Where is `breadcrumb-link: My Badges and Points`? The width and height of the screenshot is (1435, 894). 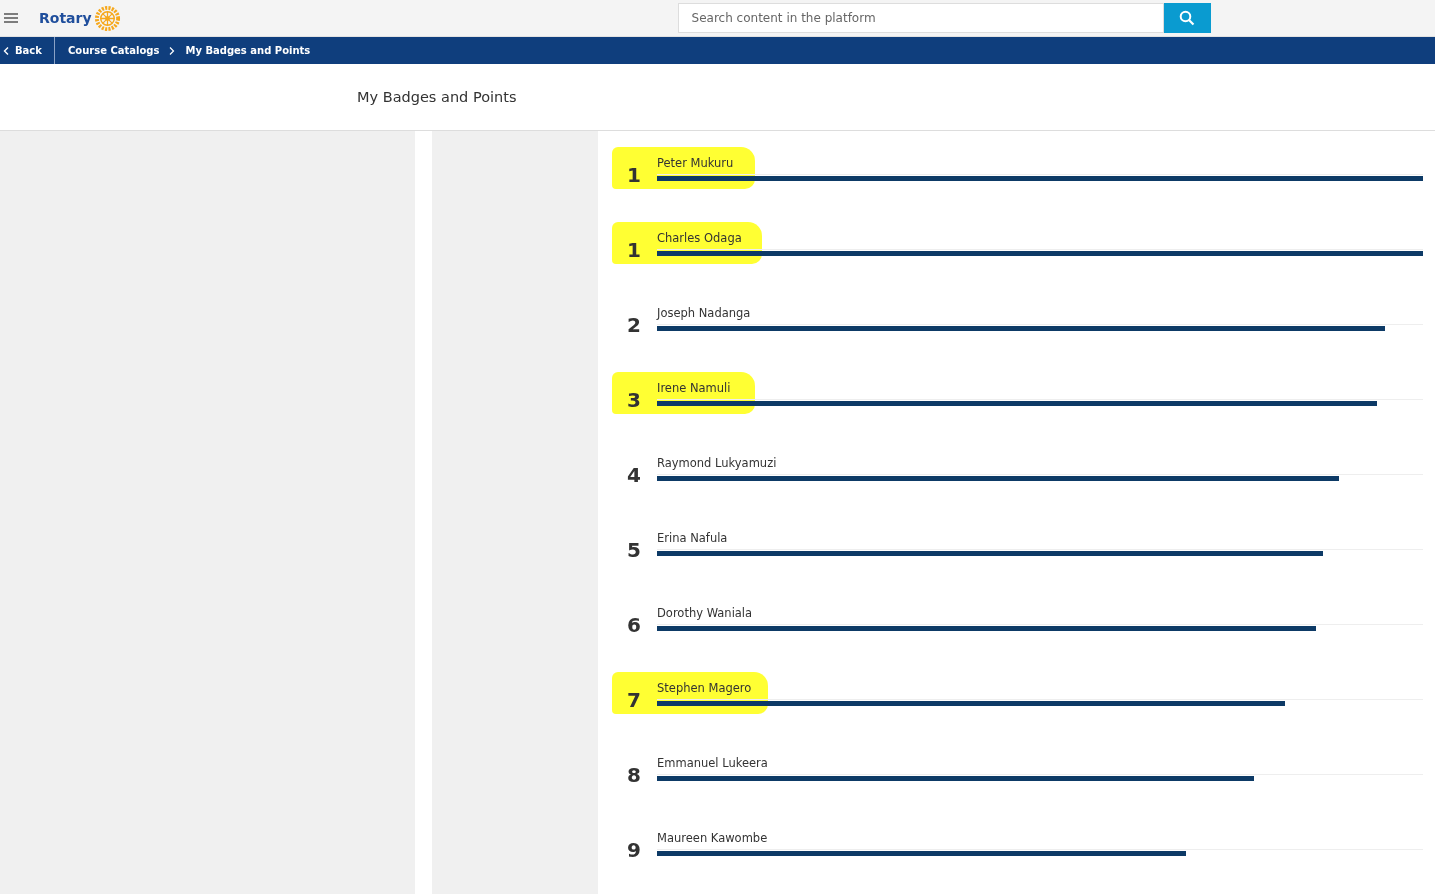 breadcrumb-link: My Badges and Points is located at coordinates (248, 50).